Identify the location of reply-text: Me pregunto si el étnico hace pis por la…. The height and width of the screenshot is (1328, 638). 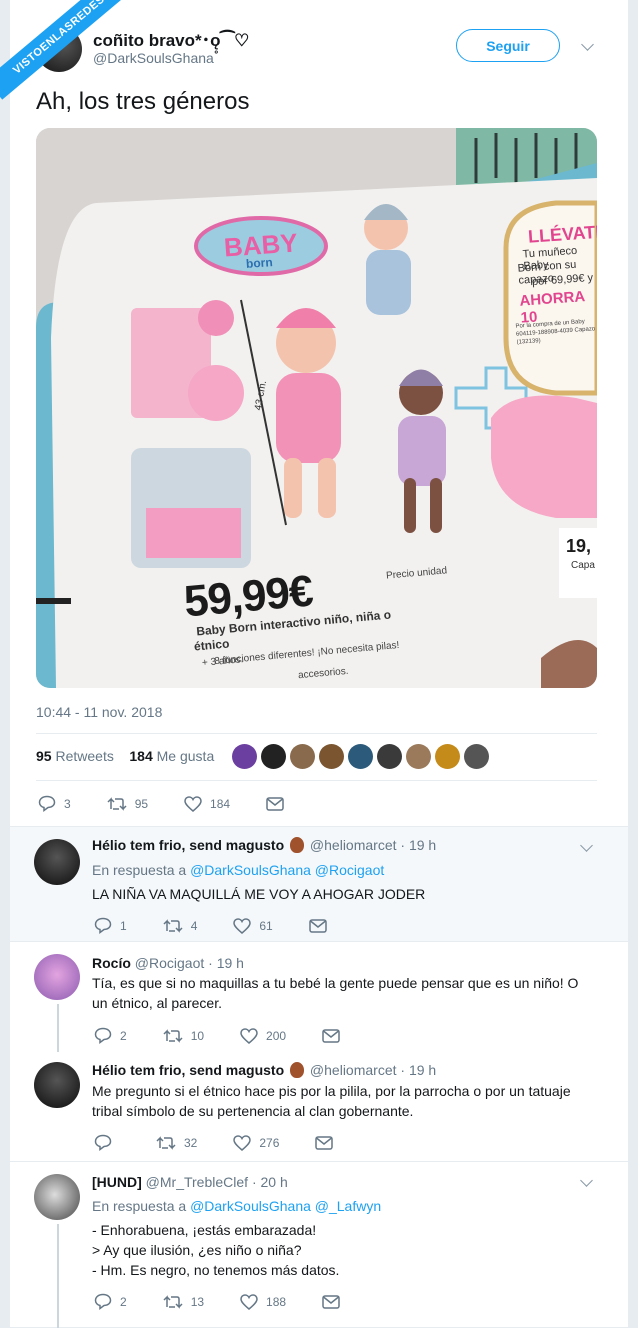
(331, 1101).